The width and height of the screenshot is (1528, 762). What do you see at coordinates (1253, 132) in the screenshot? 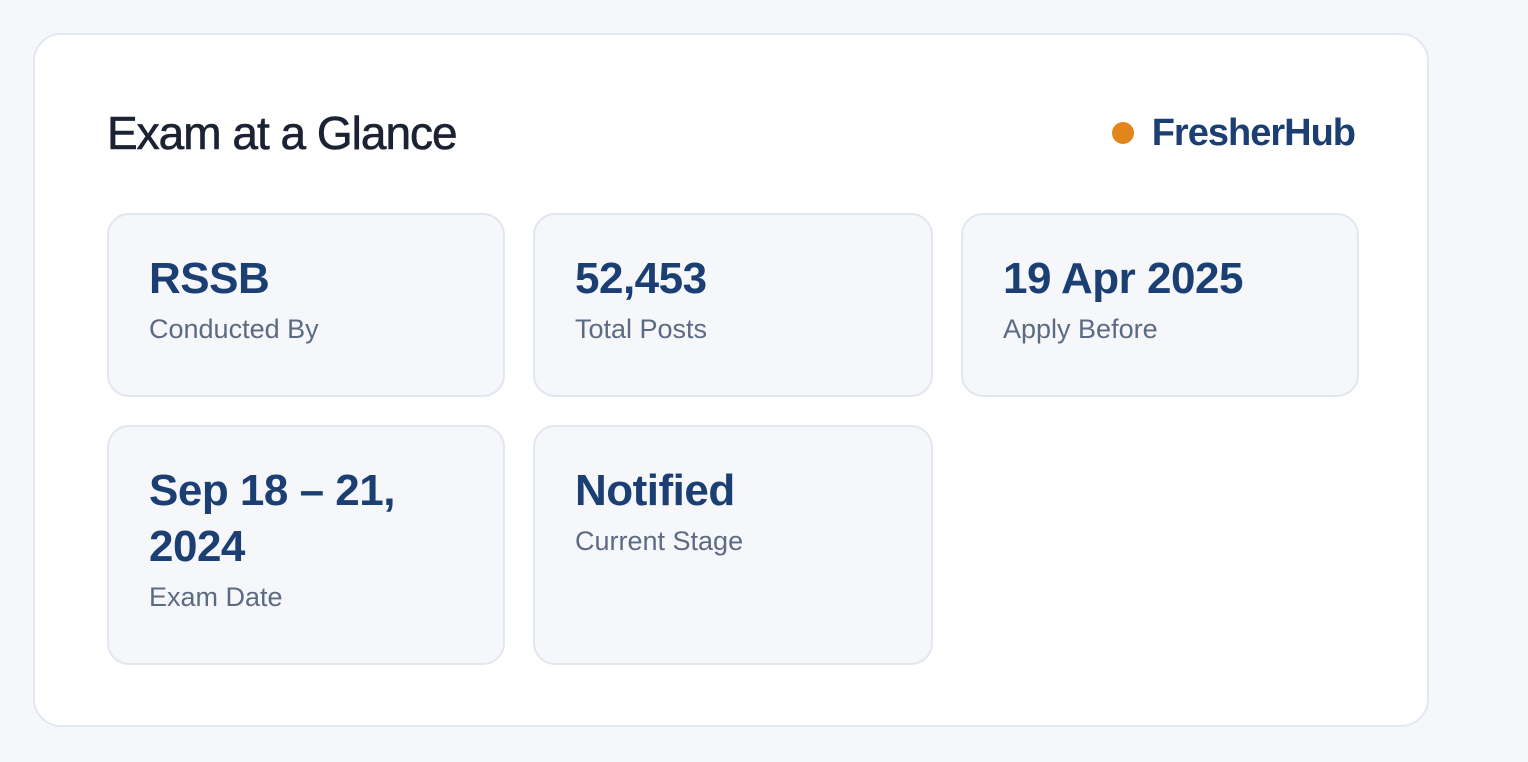
I see `brand-name: FresherHub` at bounding box center [1253, 132].